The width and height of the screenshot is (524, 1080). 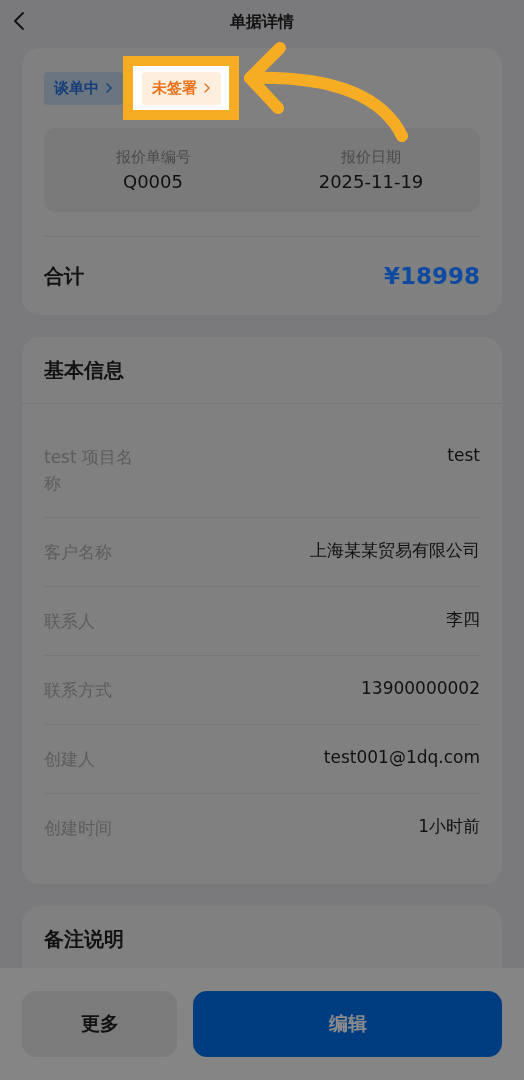 What do you see at coordinates (181, 88) in the screenshot?
I see `status-tag: 未签署` at bounding box center [181, 88].